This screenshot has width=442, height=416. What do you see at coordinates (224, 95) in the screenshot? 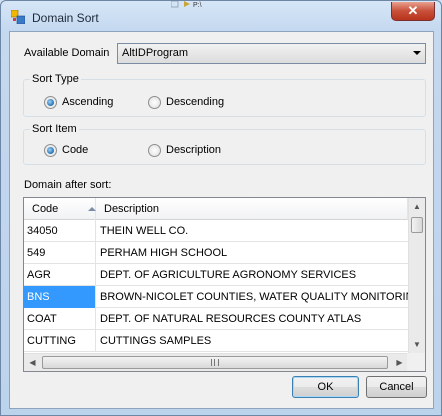
I see `sort-type-group: Sort Type Ascending Descending` at bounding box center [224, 95].